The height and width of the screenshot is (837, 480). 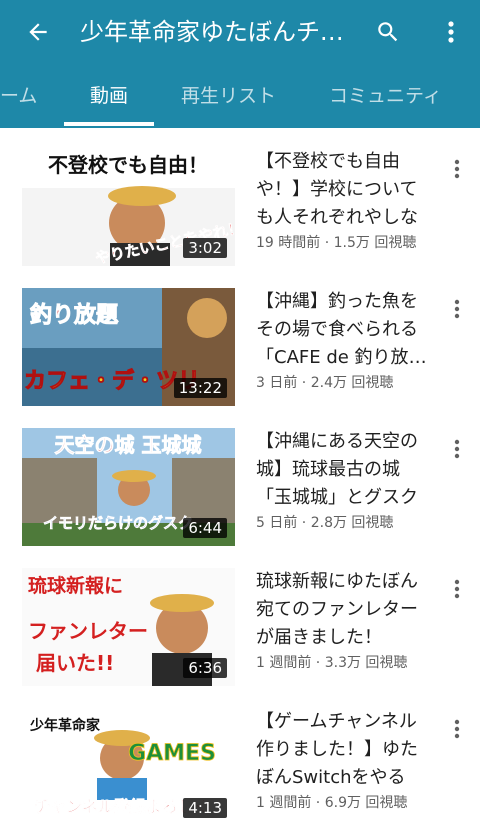 What do you see at coordinates (128, 165) in the screenshot?
I see `svg-text: 不登校でも自由！` at bounding box center [128, 165].